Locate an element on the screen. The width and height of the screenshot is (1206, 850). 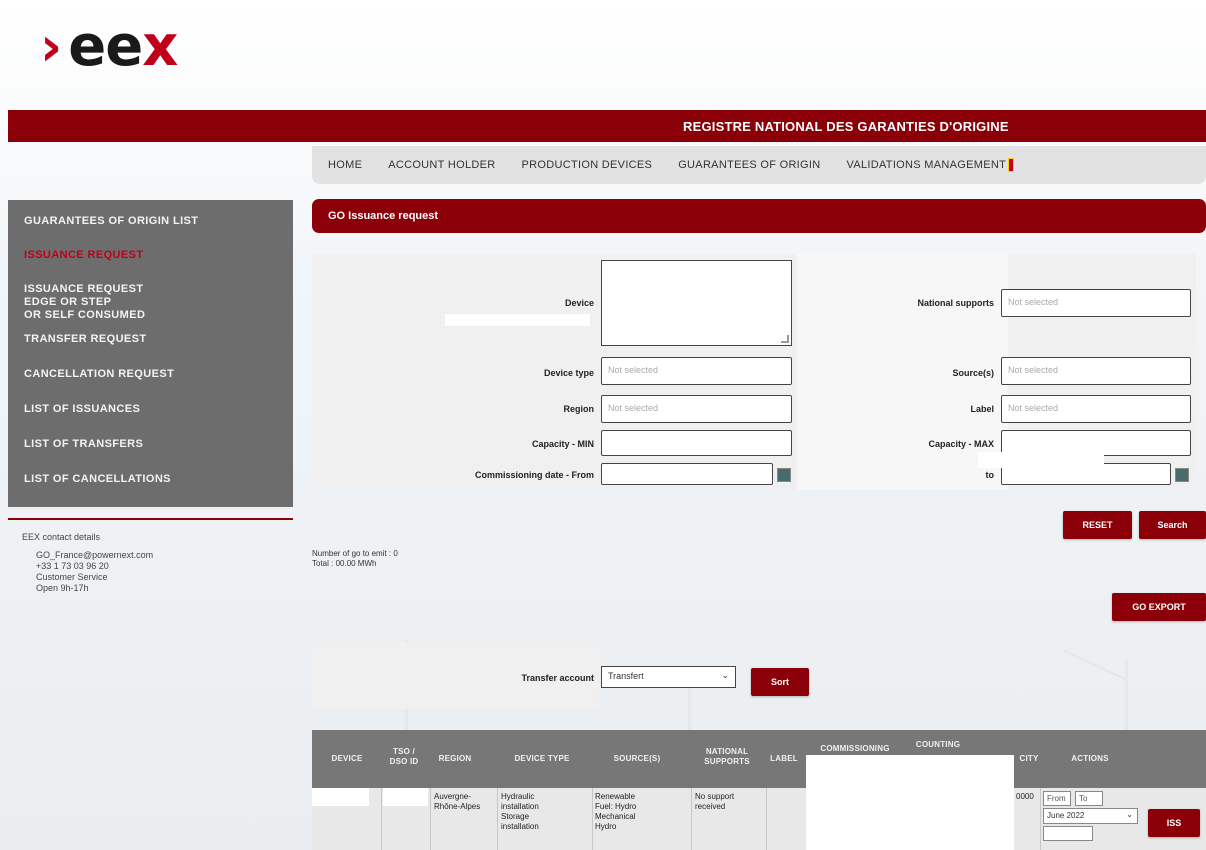
cell-line: Hydraulic is located at coordinates (518, 796).